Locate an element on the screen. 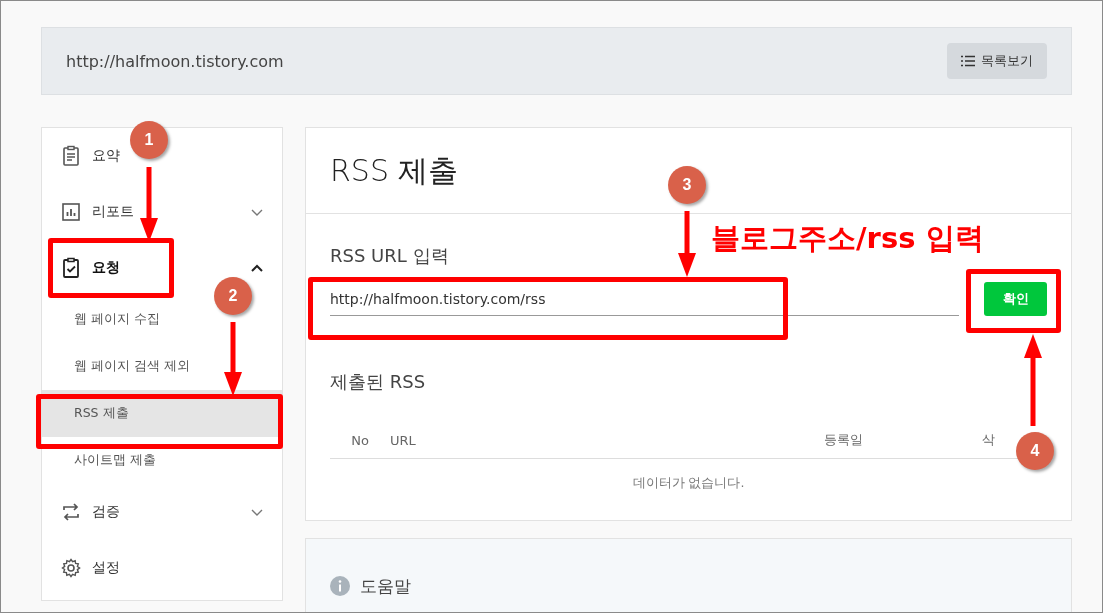  column-header: 삭 is located at coordinates (988, 439).